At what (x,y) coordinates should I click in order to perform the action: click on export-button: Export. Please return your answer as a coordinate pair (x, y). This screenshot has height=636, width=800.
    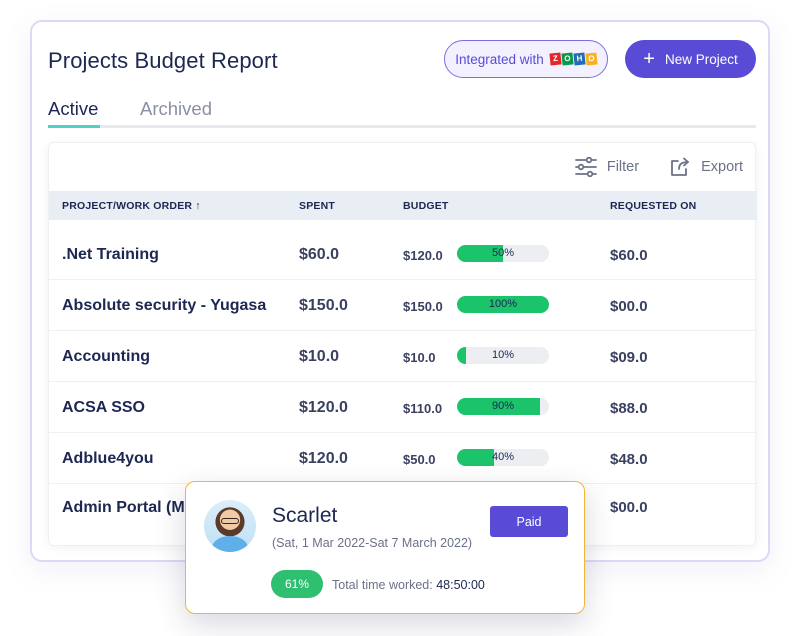
    Looking at the image, I should click on (706, 167).